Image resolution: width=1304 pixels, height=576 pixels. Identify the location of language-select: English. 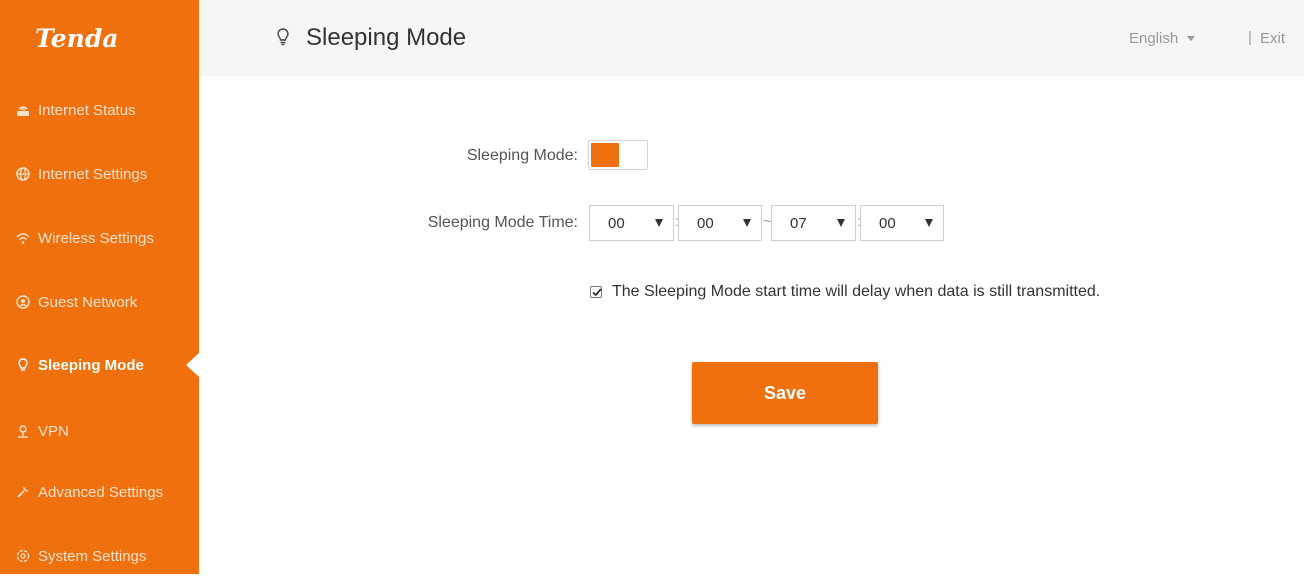
(1162, 38).